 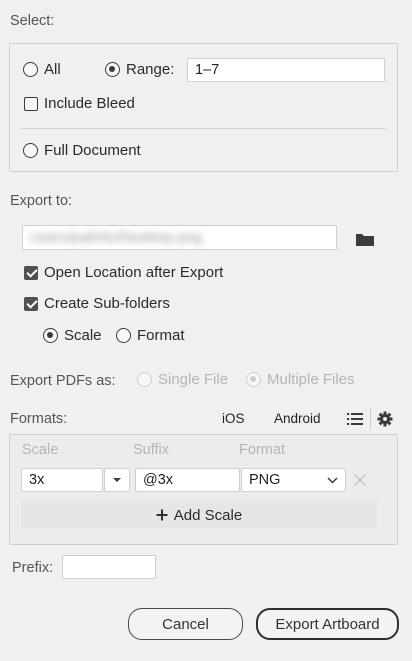 I want to click on export-path-value: Users/path/to/Desktop.png, so click(x=116, y=237).